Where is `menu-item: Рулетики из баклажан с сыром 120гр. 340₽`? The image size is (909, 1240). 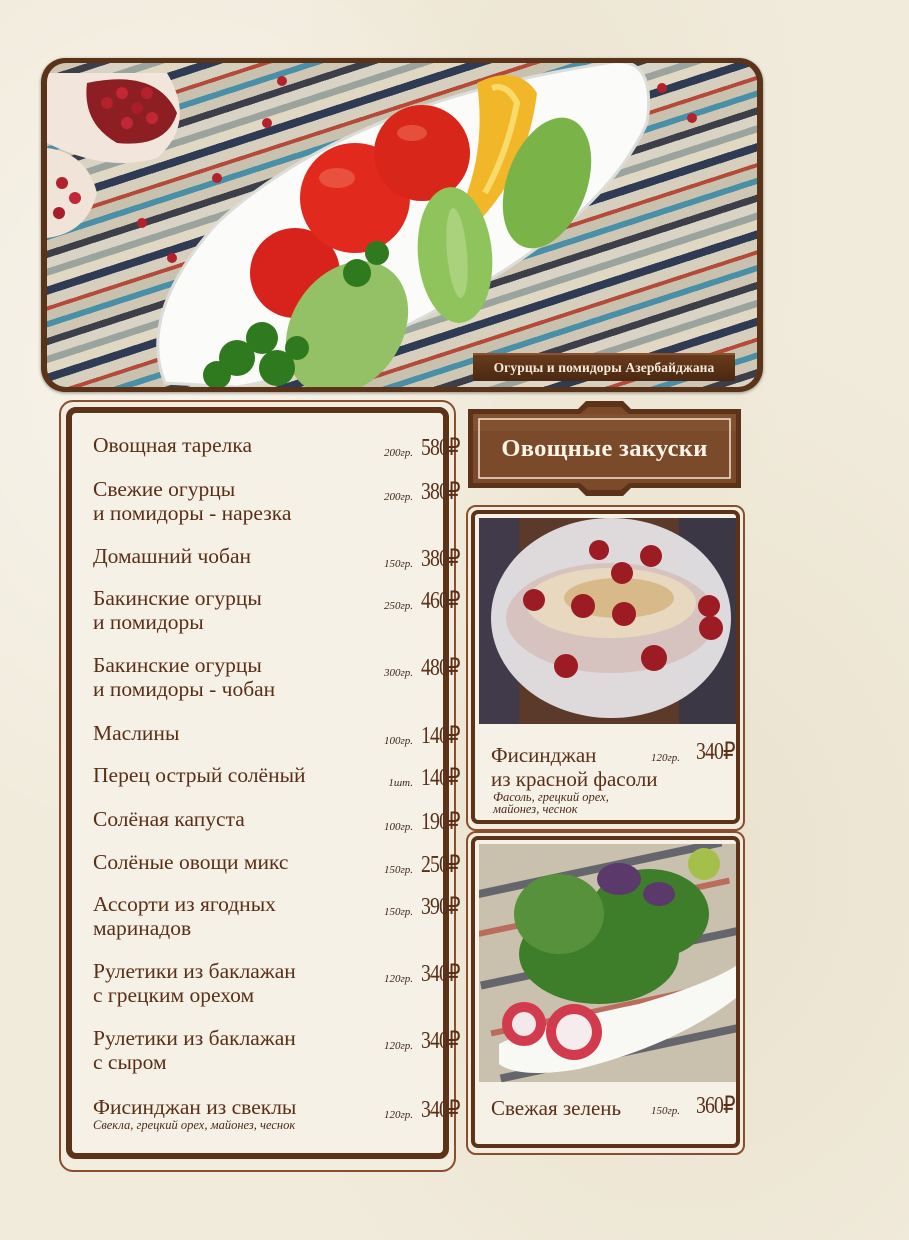 menu-item: Рулетики из баклажан с сыром 120гр. 340₽ is located at coordinates (277, 1050).